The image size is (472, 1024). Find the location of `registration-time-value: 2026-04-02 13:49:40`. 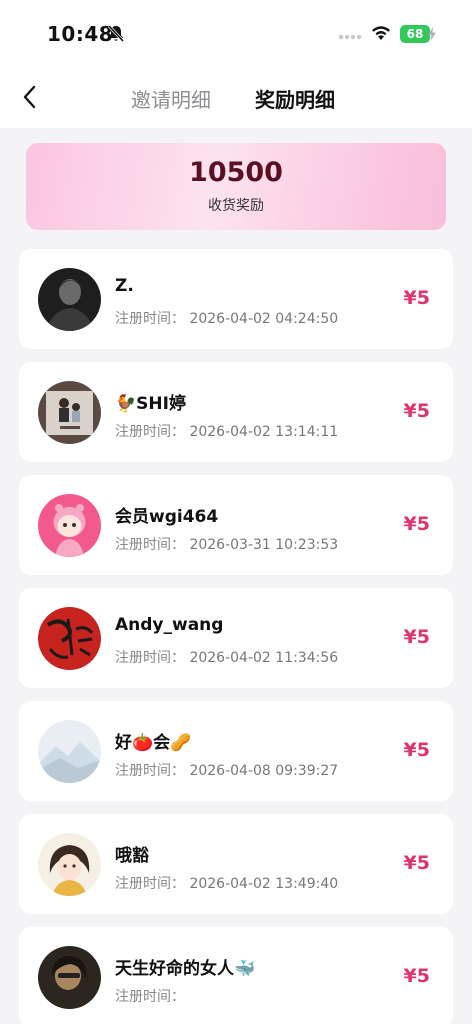

registration-time-value: 2026-04-02 13:49:40 is located at coordinates (264, 884).